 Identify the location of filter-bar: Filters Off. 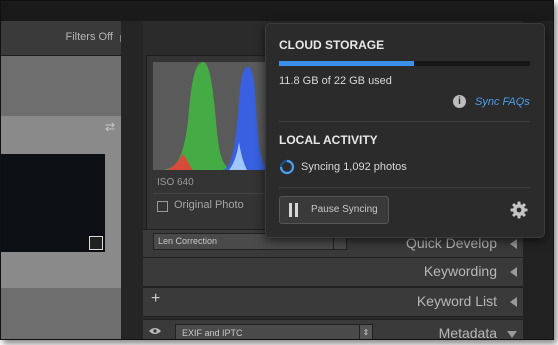
(71, 38).